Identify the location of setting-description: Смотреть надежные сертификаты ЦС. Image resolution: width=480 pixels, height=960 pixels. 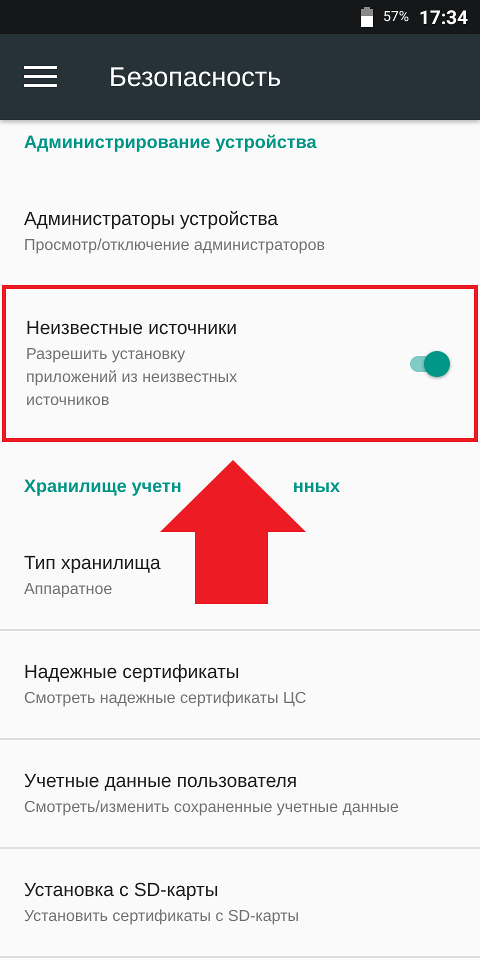
(166, 699).